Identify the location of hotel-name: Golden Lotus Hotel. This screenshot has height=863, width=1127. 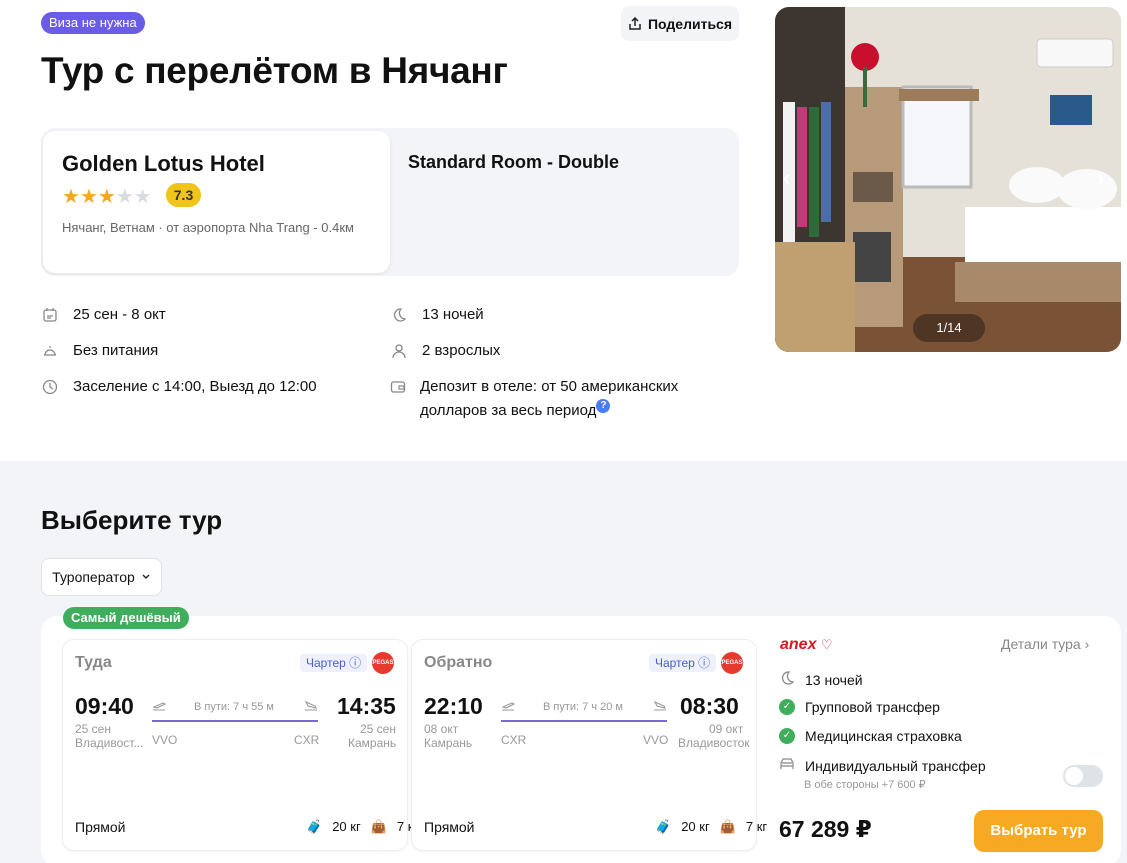
(163, 164).